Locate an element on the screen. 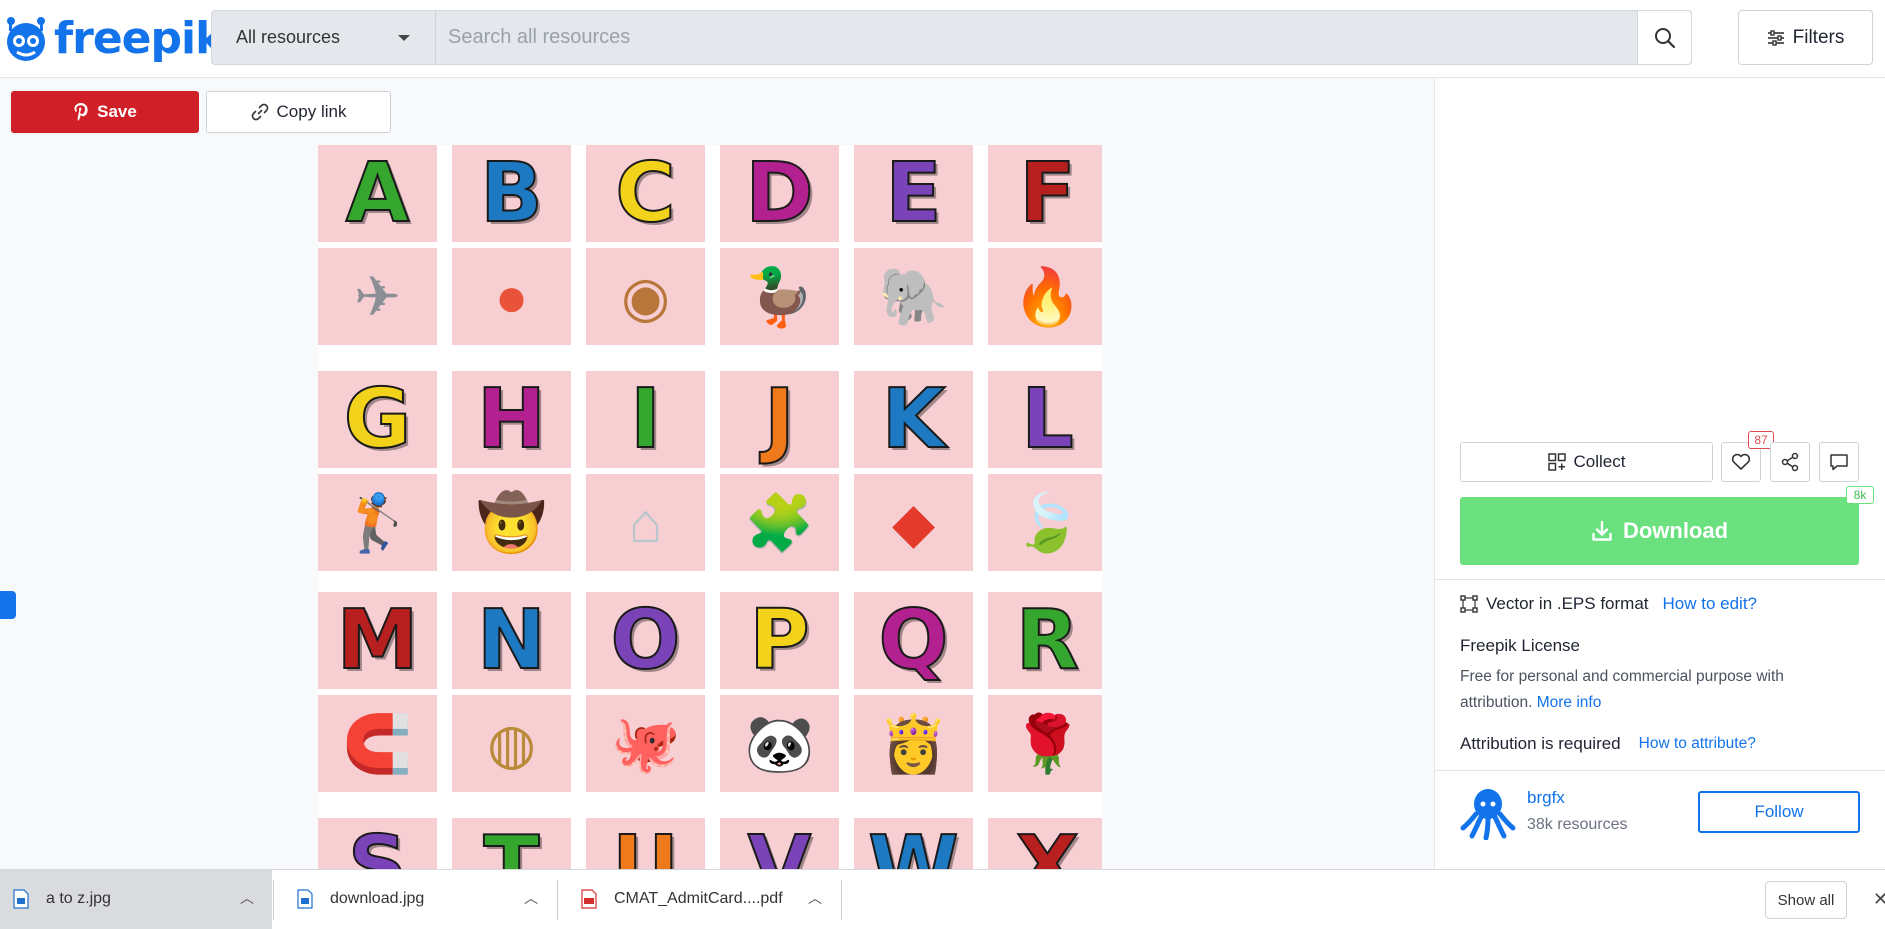 Image resolution: width=1885 pixels, height=929 pixels. search-bar: All resources is located at coordinates (951, 37).